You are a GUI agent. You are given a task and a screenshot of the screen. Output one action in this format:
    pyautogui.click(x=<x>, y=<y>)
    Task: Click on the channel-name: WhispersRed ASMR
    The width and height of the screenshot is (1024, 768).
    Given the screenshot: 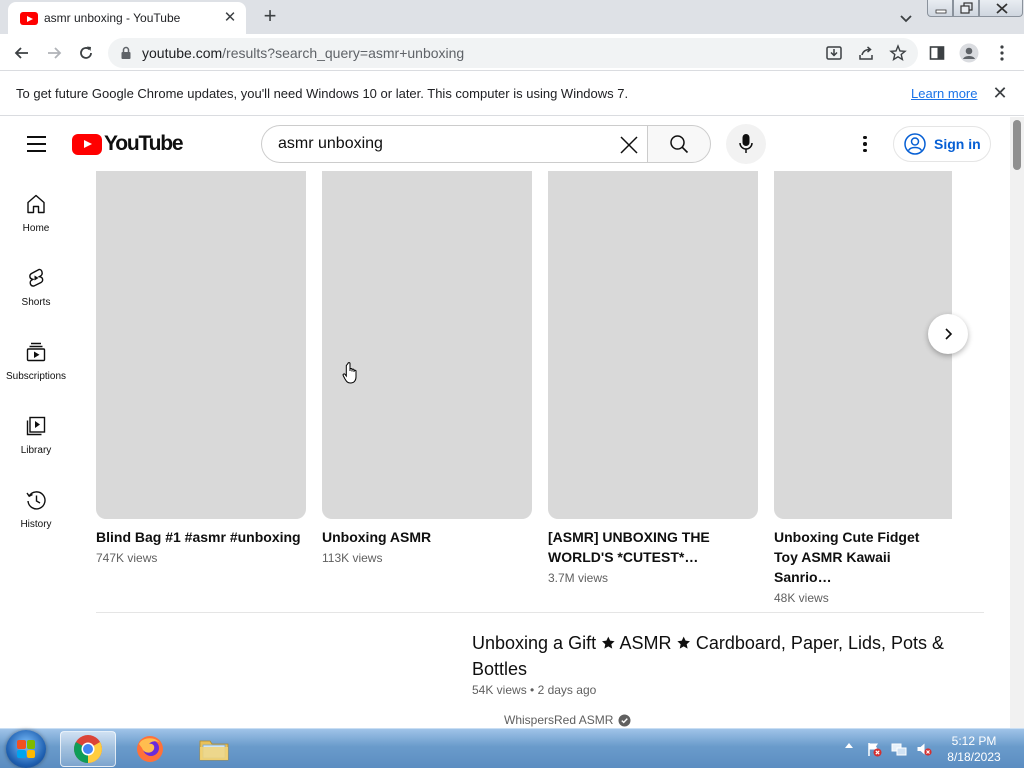 What is the action you would take?
    pyautogui.click(x=558, y=720)
    